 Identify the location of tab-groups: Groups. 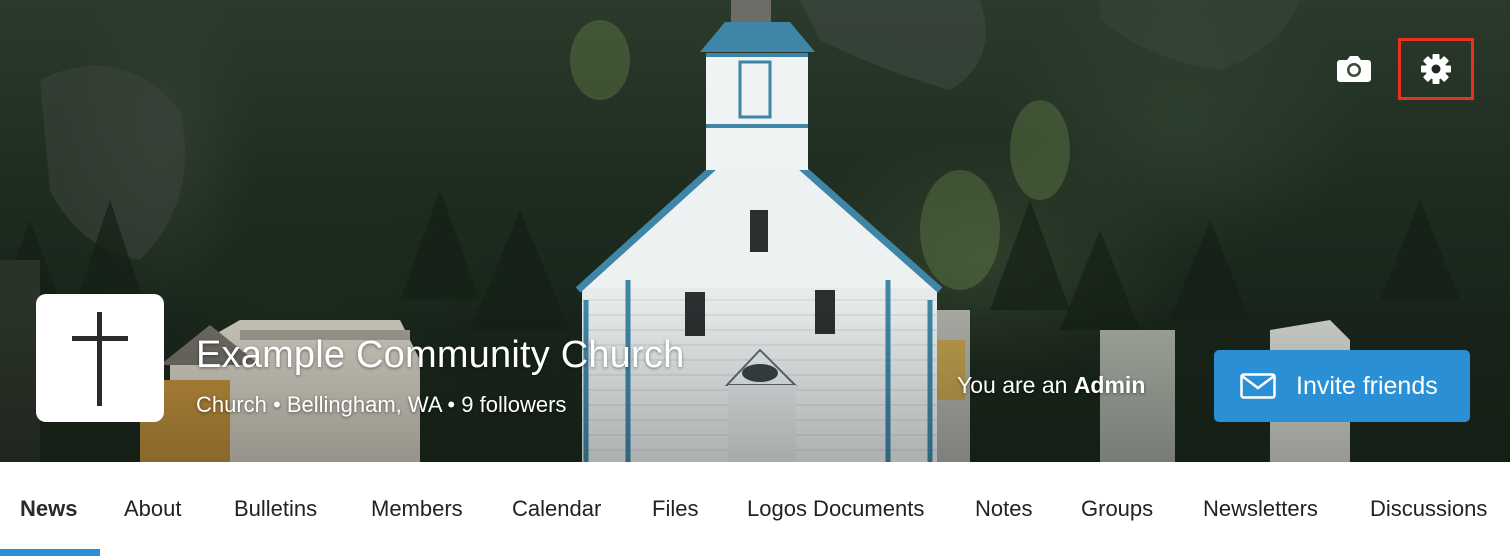
(1117, 509).